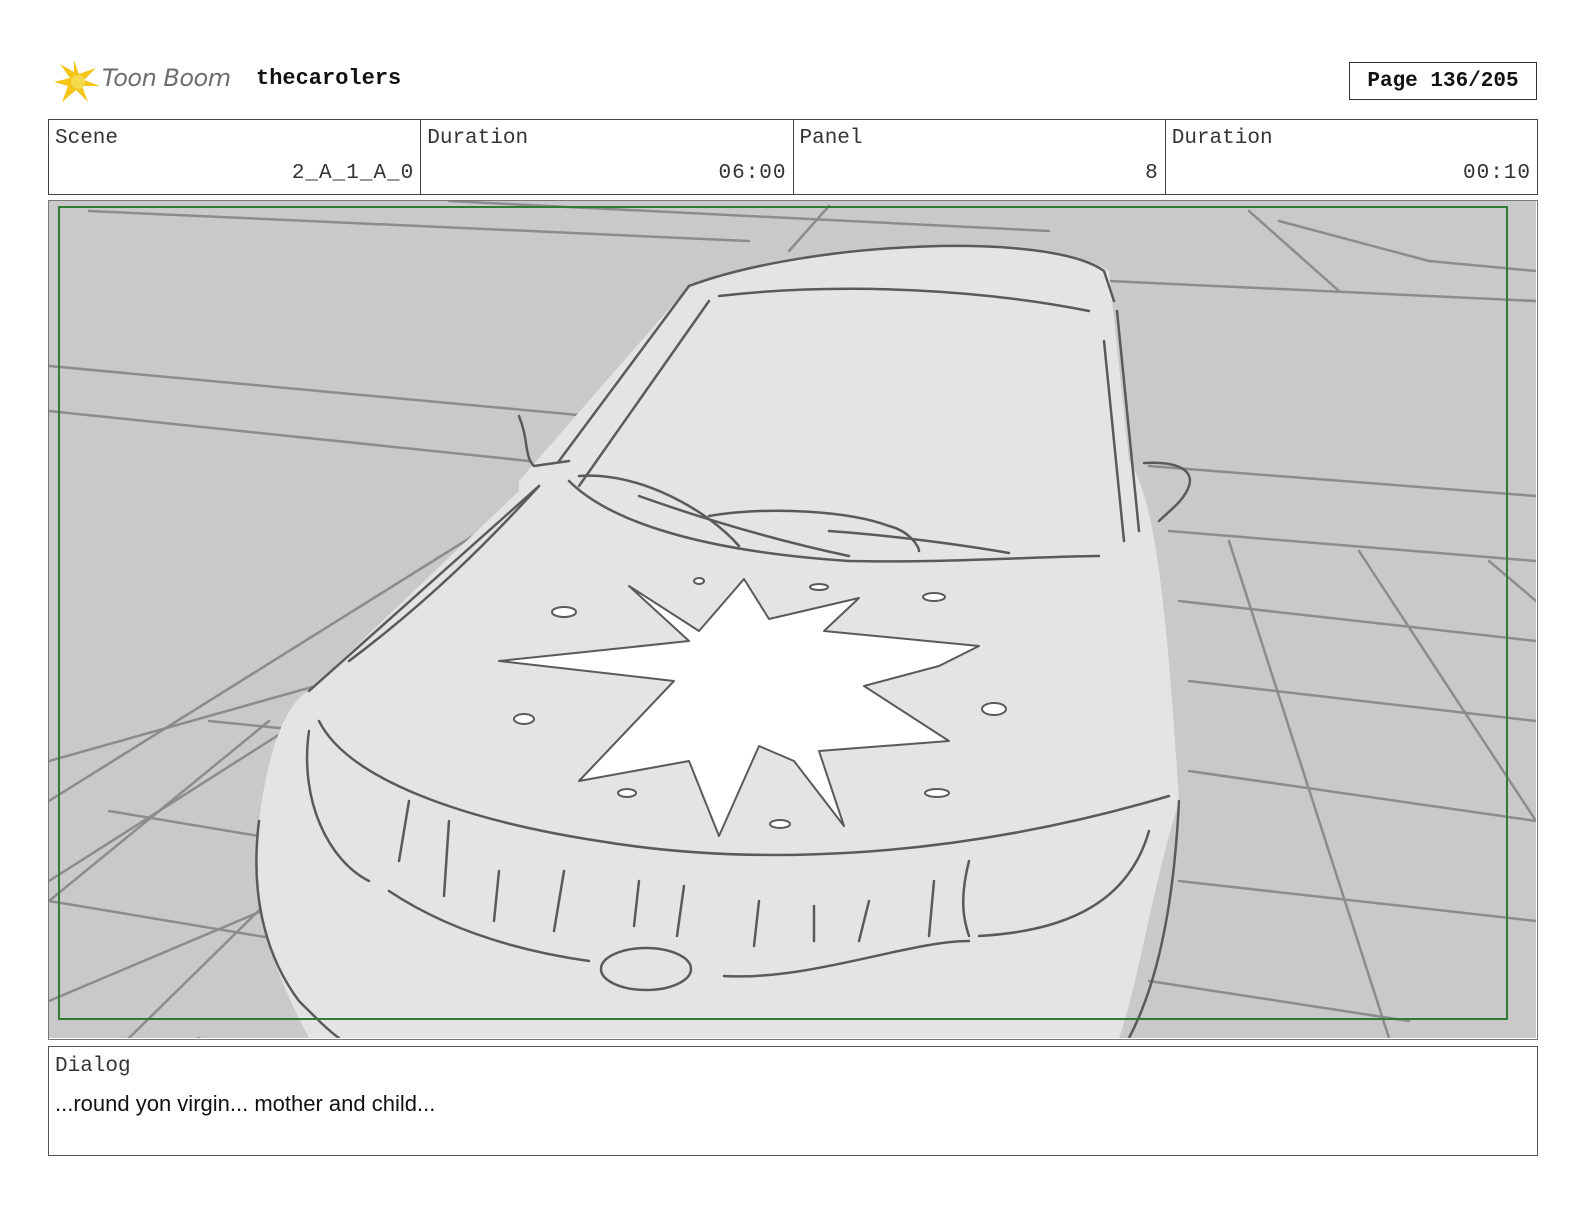 Image resolution: width=1584 pixels, height=1224 pixels. What do you see at coordinates (93, 1066) in the screenshot?
I see `dialog-label: Dialog` at bounding box center [93, 1066].